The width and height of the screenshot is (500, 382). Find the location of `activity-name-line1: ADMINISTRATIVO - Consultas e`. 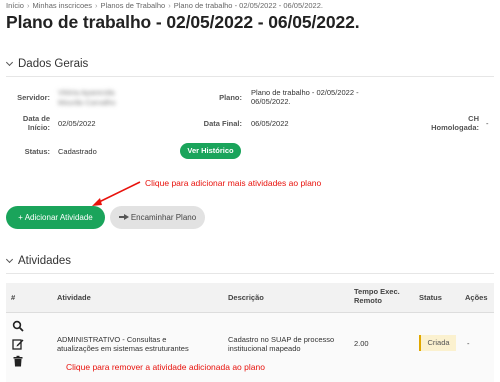

activity-name-line1: ADMINISTRATIVO - Consultas e is located at coordinates (112, 339).